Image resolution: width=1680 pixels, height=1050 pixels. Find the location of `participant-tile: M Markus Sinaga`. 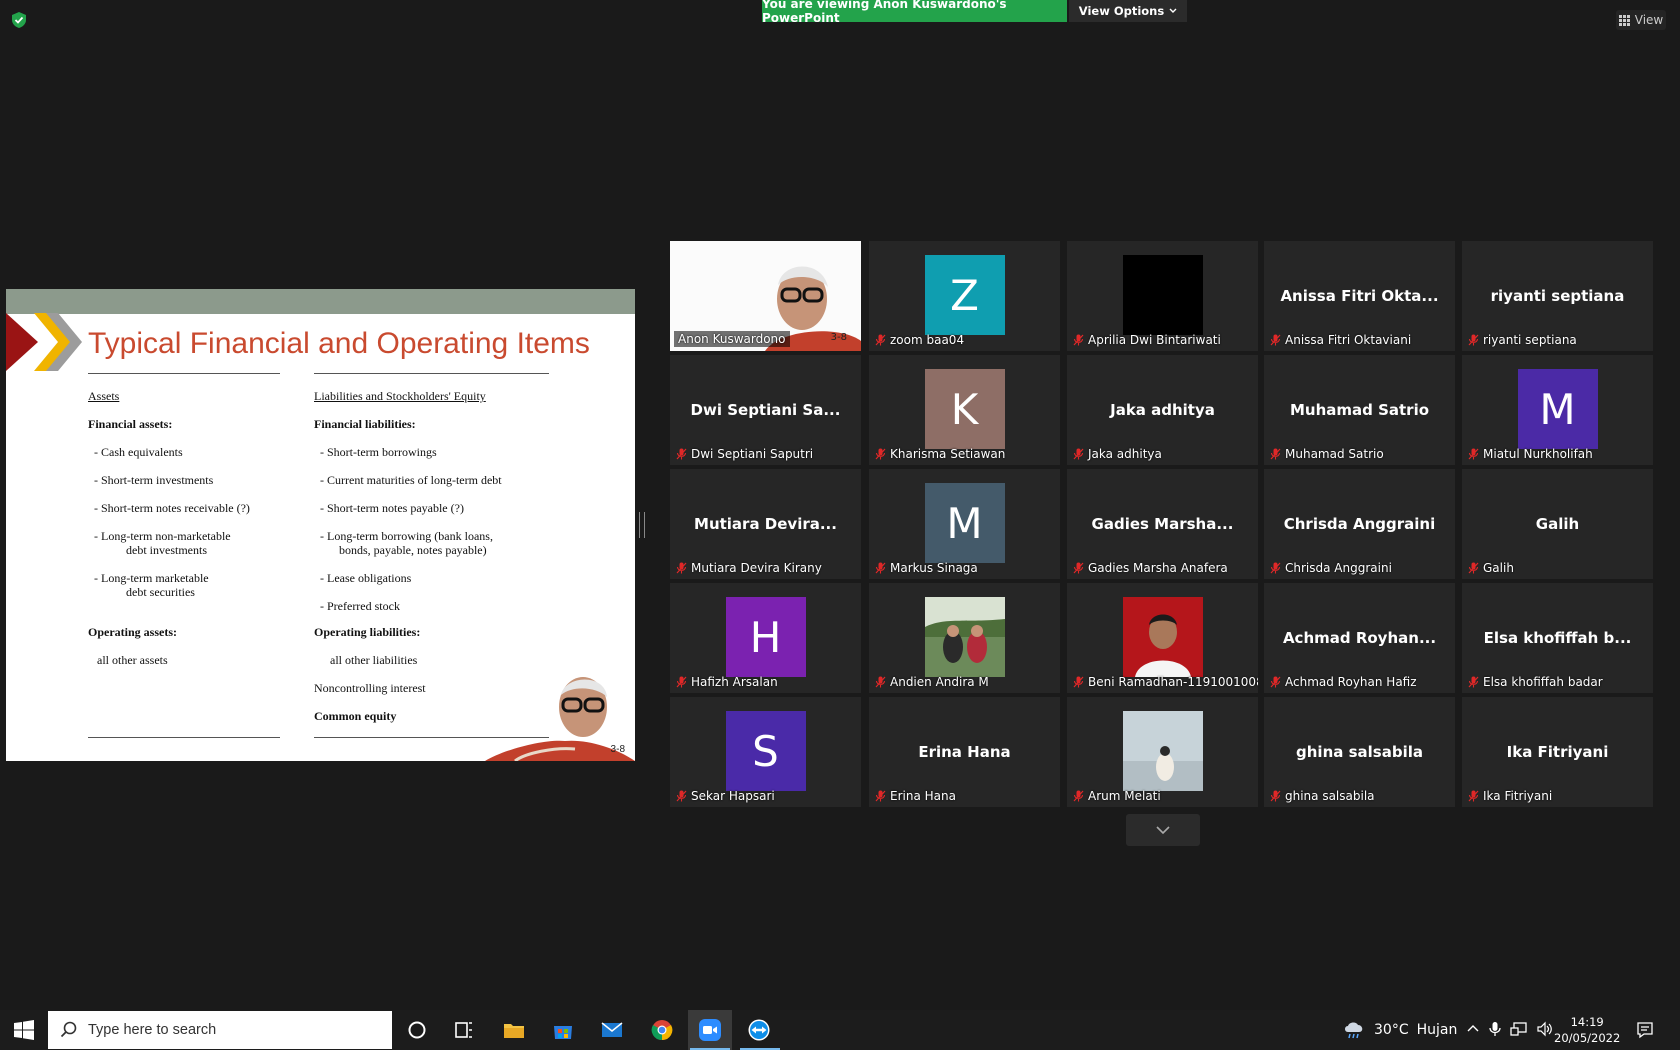

participant-tile: M Markus Sinaga is located at coordinates (964, 524).